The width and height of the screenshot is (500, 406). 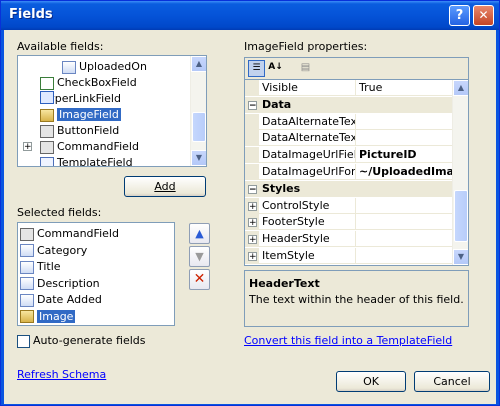 What do you see at coordinates (47, 161) in the screenshot?
I see `template-field-icon` at bounding box center [47, 161].